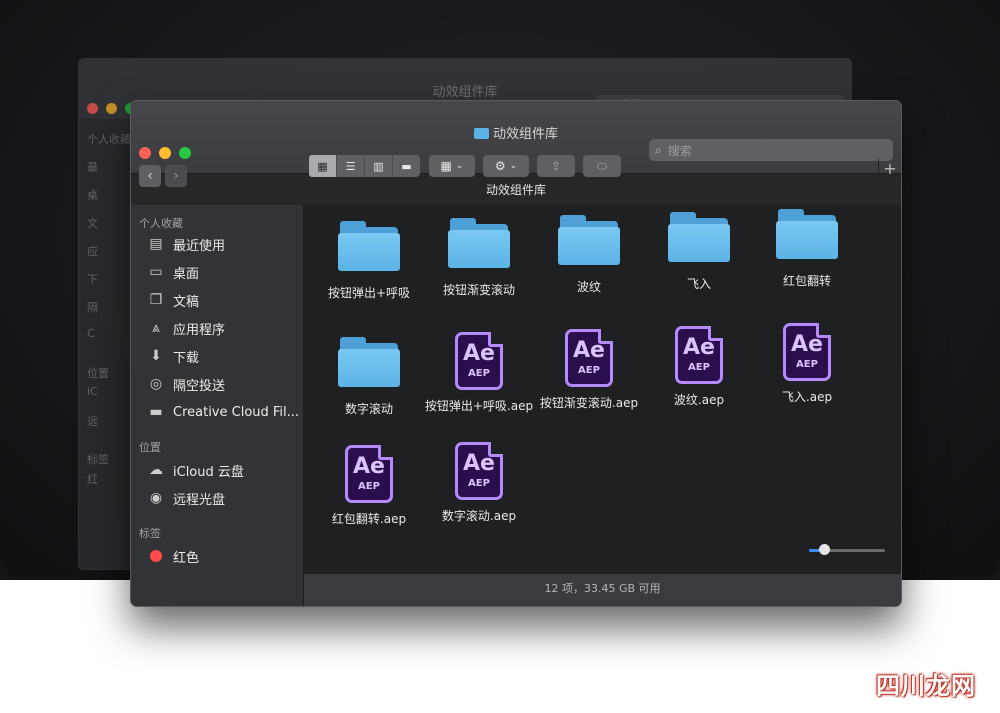 This screenshot has height=713, width=1000. I want to click on file-name: 按钮弹出+呼吸.aep, so click(479, 406).